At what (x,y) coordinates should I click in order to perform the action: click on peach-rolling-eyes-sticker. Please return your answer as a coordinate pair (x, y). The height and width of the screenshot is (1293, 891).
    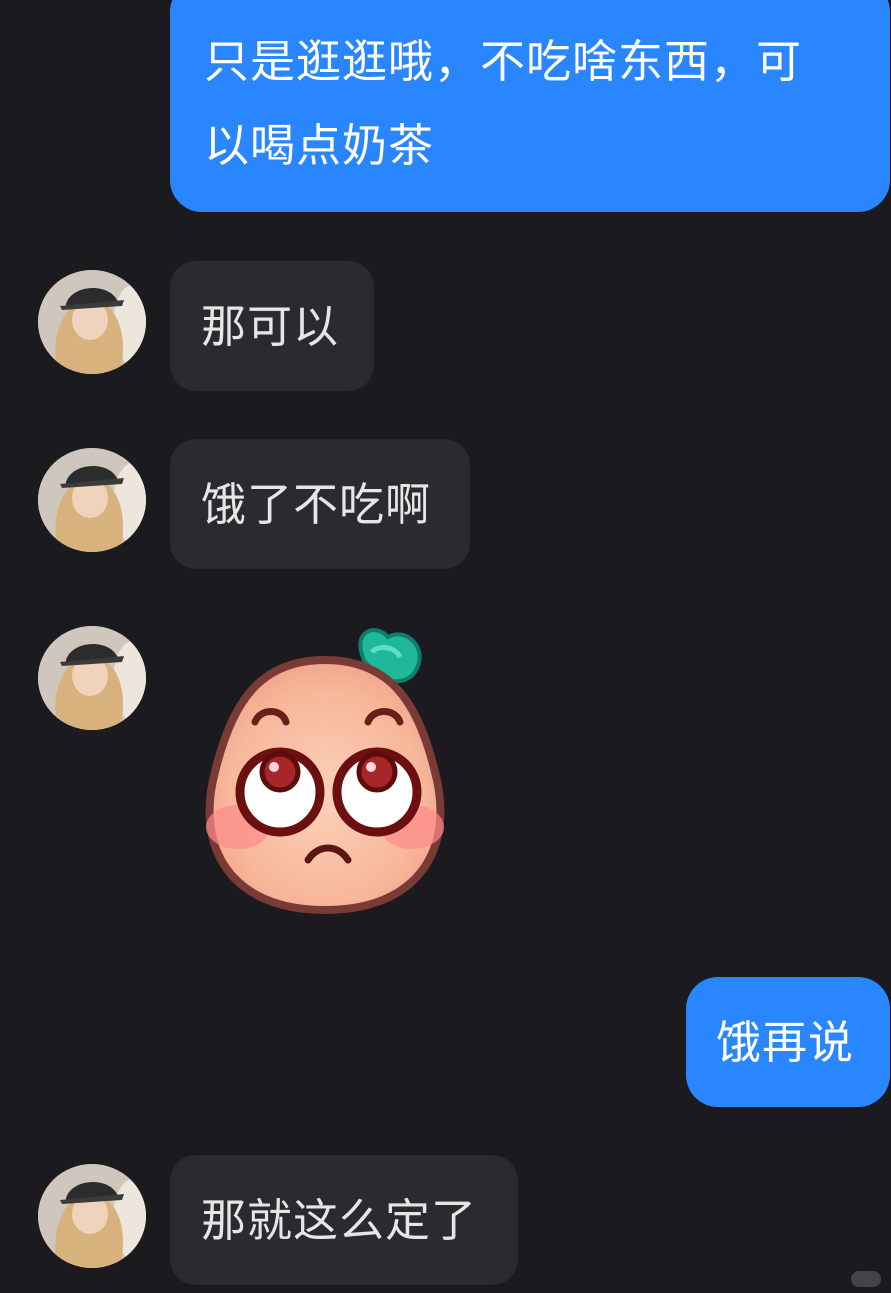
    Looking at the image, I should click on (325, 769).